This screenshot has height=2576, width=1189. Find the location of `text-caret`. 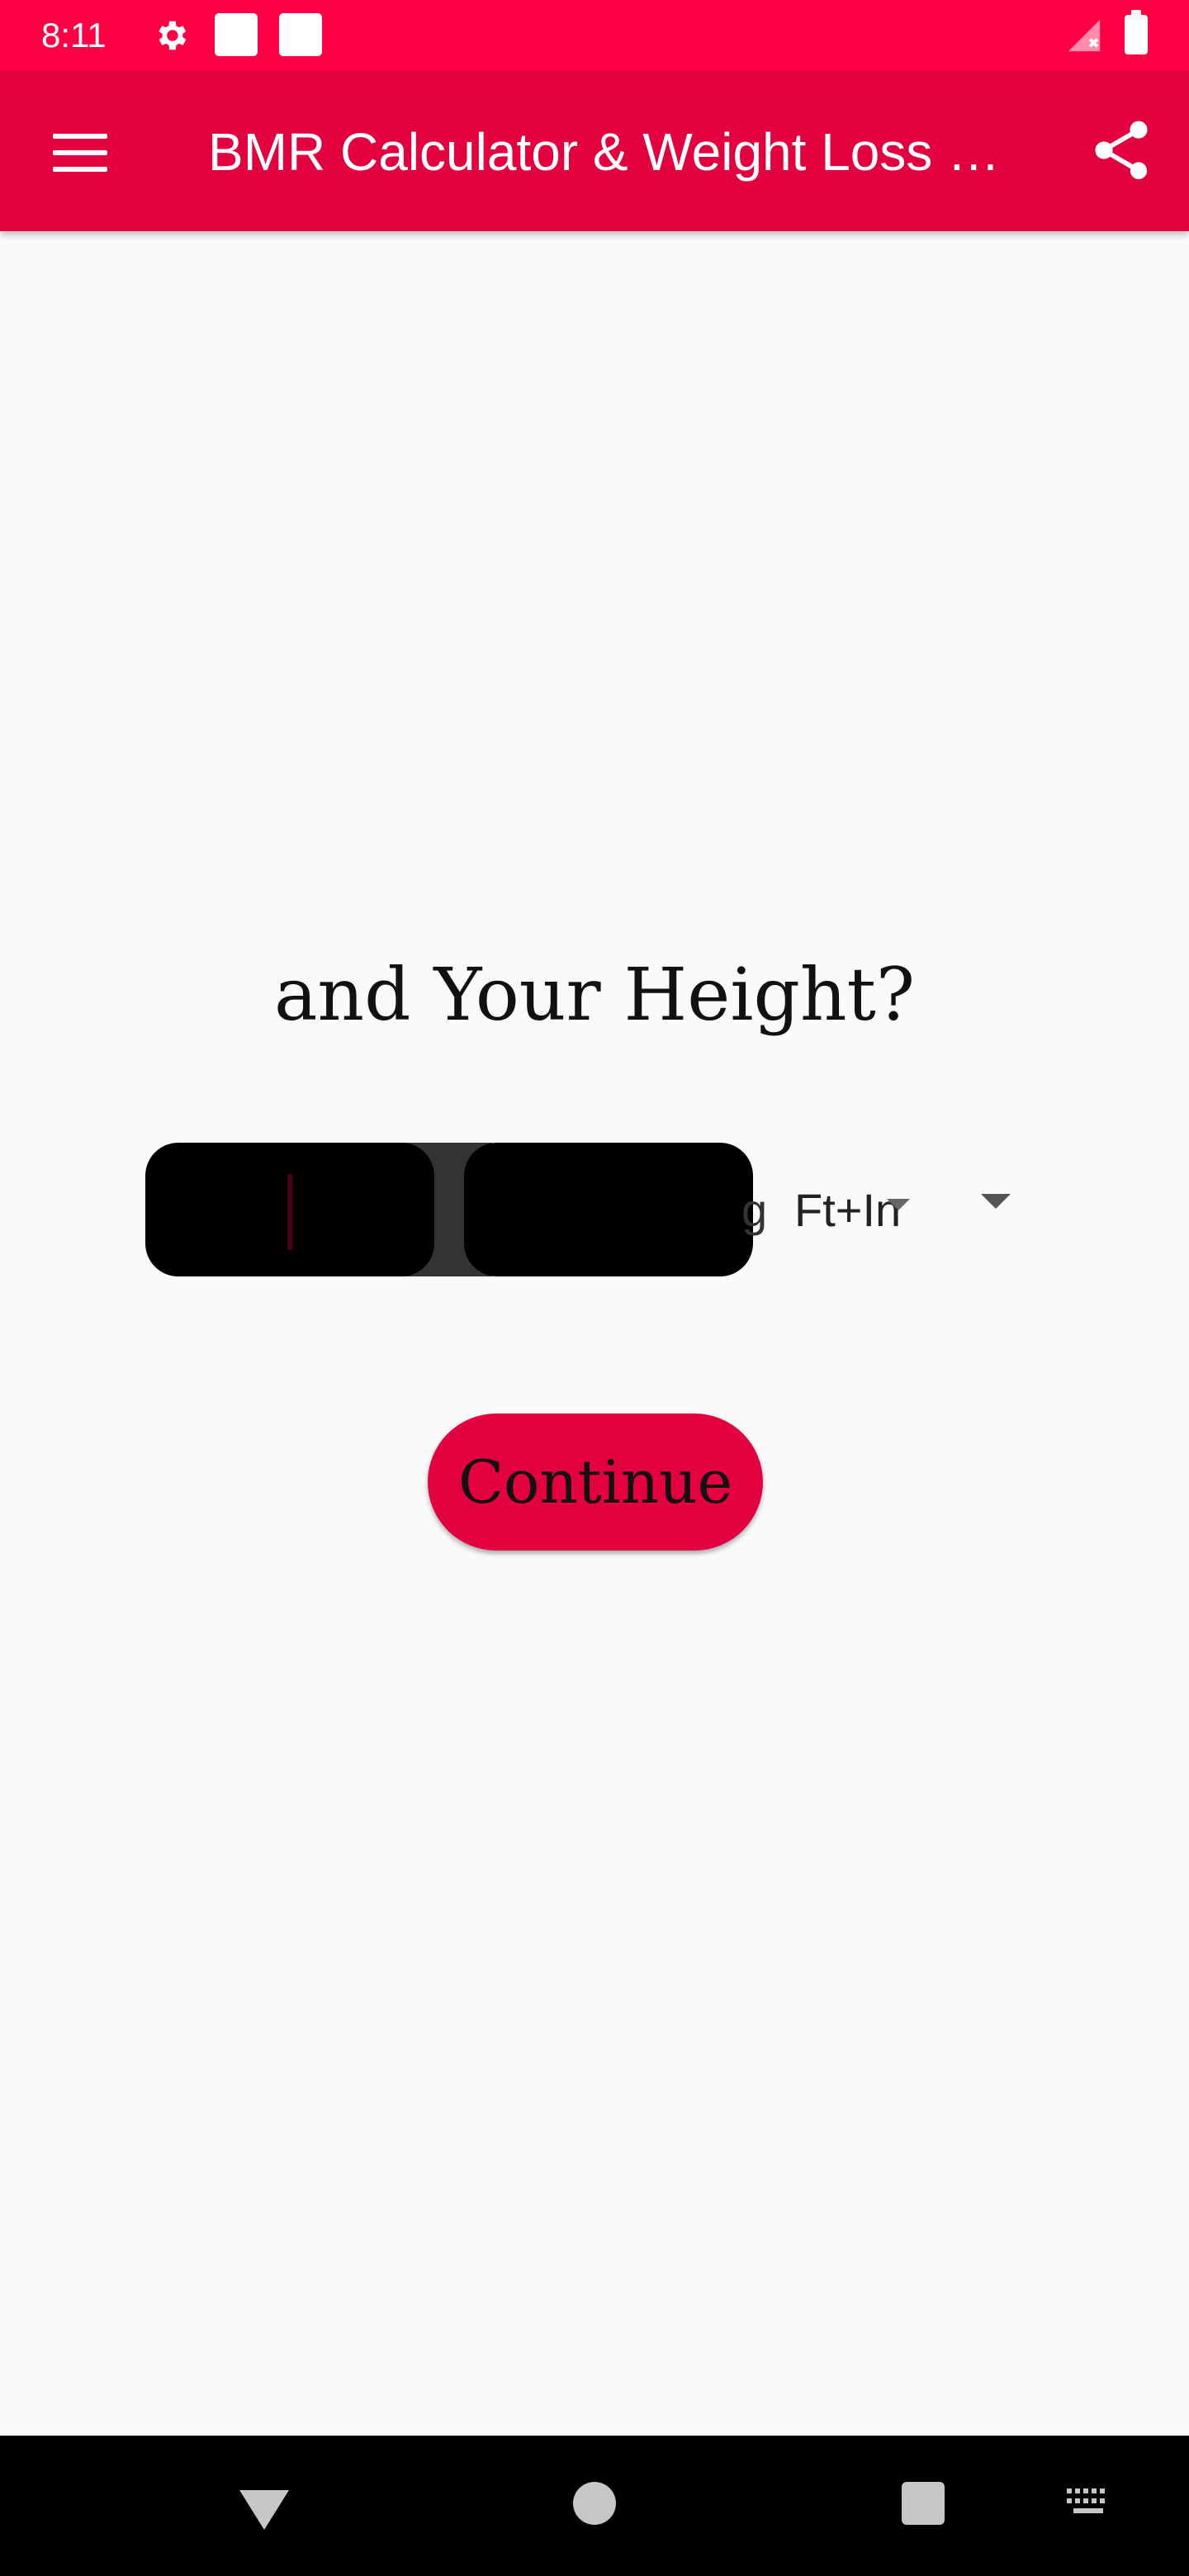

text-caret is located at coordinates (289, 1212).